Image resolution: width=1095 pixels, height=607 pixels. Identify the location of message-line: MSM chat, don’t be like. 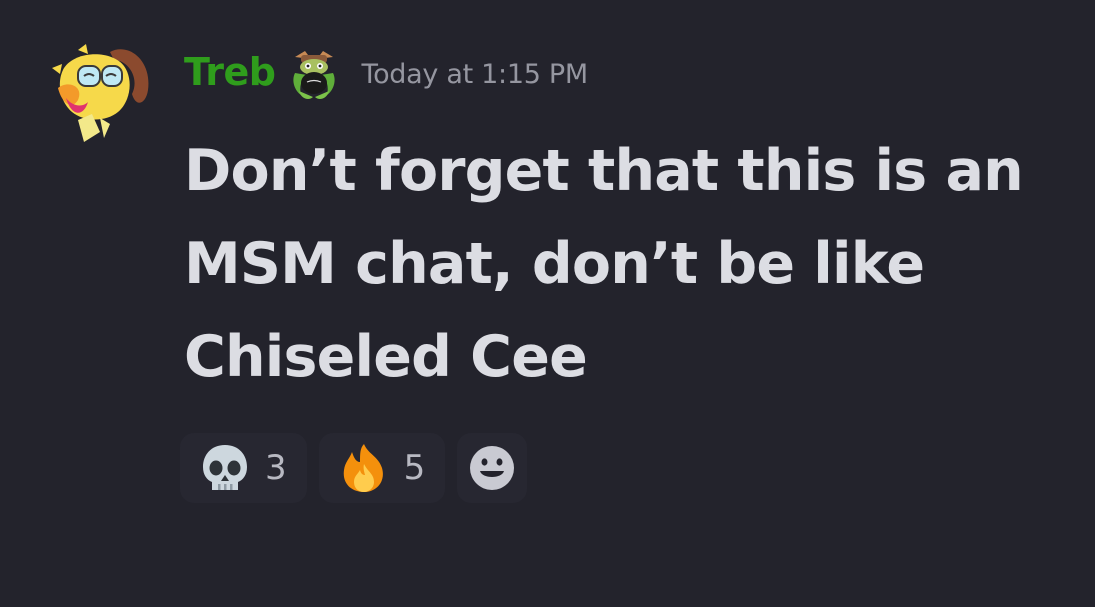
(554, 264).